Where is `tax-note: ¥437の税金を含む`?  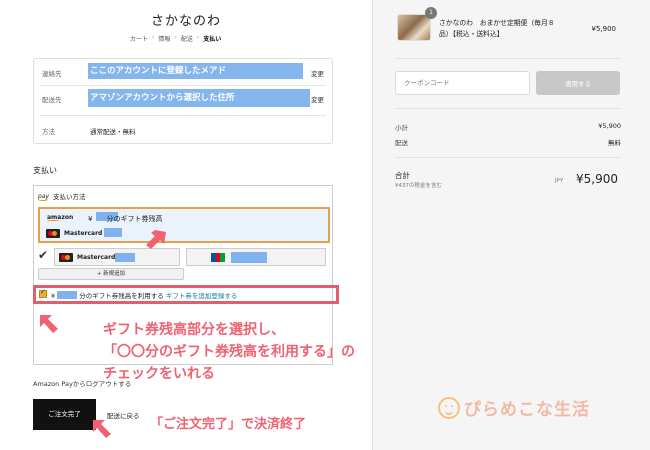 tax-note: ¥437の税金を含む is located at coordinates (418, 186).